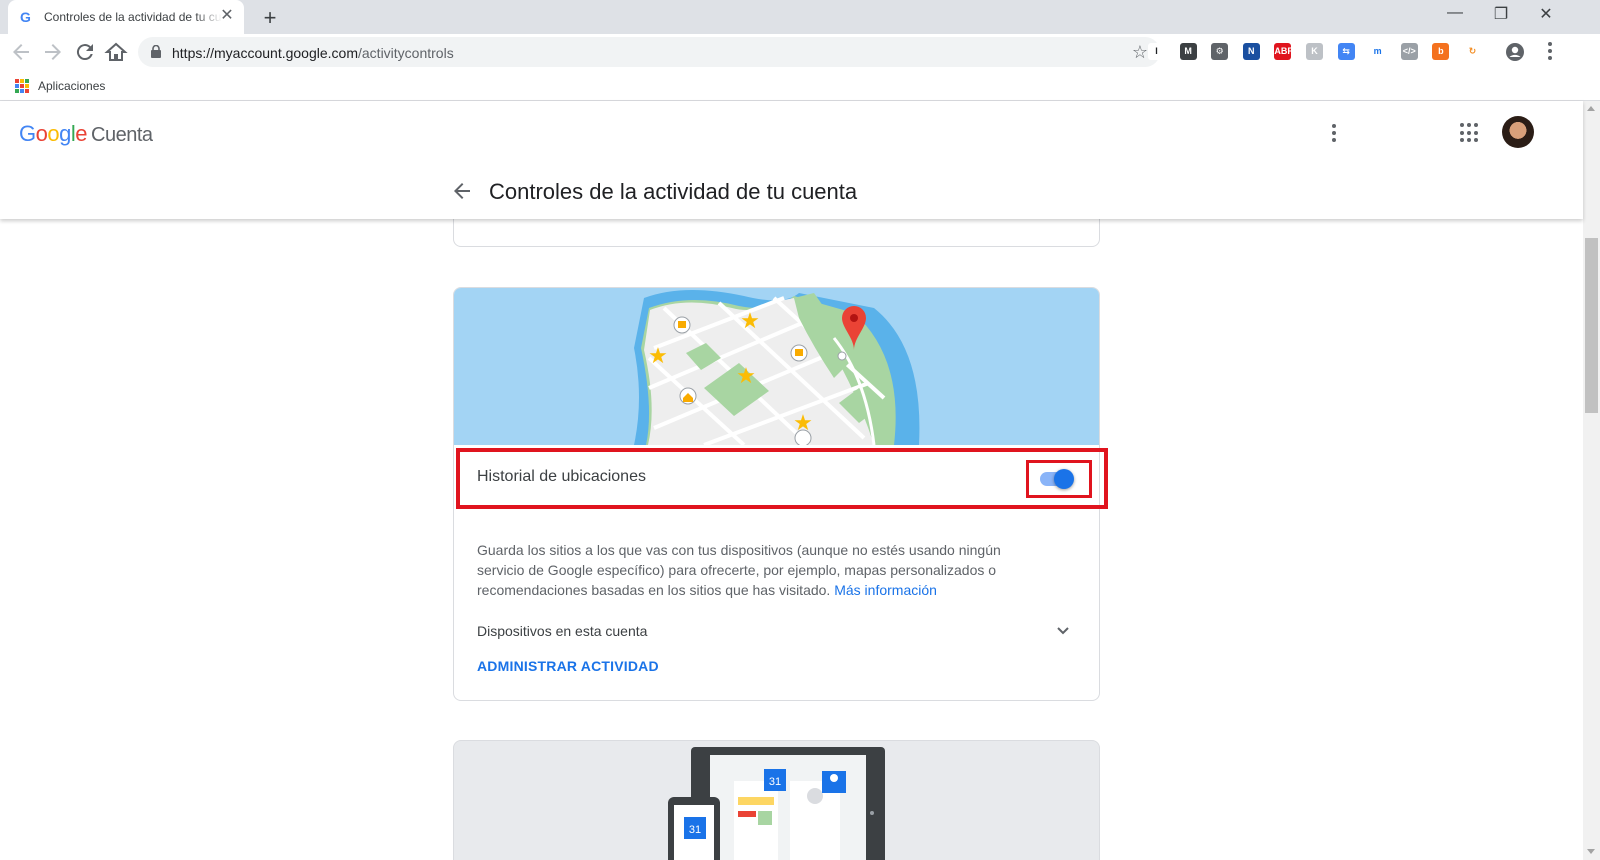 This screenshot has width=1600, height=860. I want to click on map-illustration: ★ ★ ★ ★, so click(776, 366).